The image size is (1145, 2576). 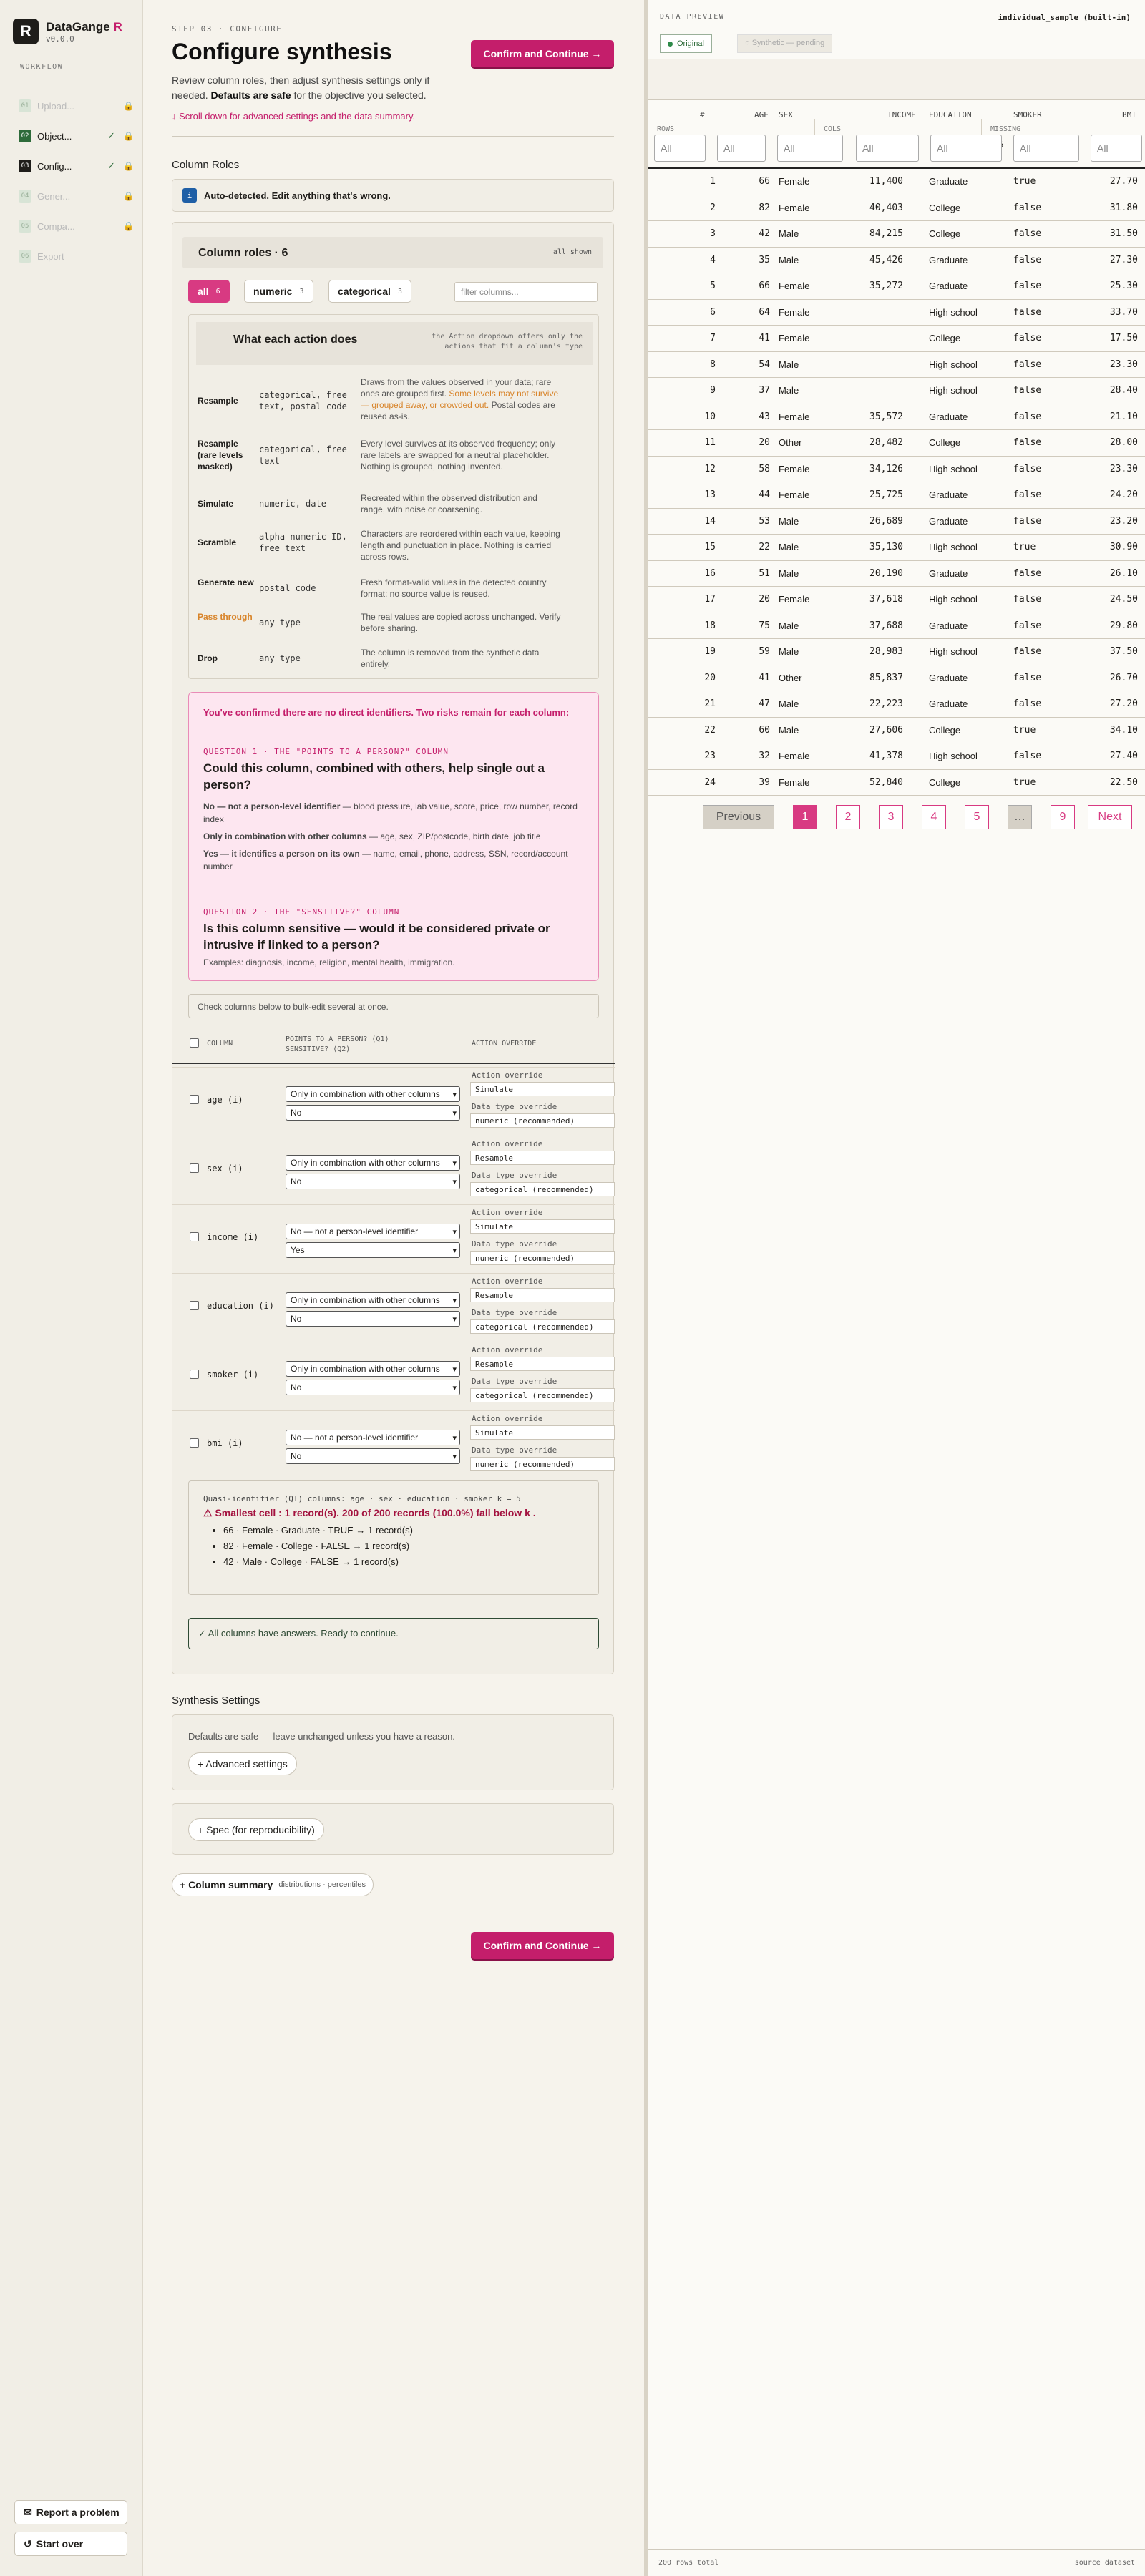 What do you see at coordinates (896, 313) in the screenshot?
I see `table-row: 6 64 Female High school false 33.70` at bounding box center [896, 313].